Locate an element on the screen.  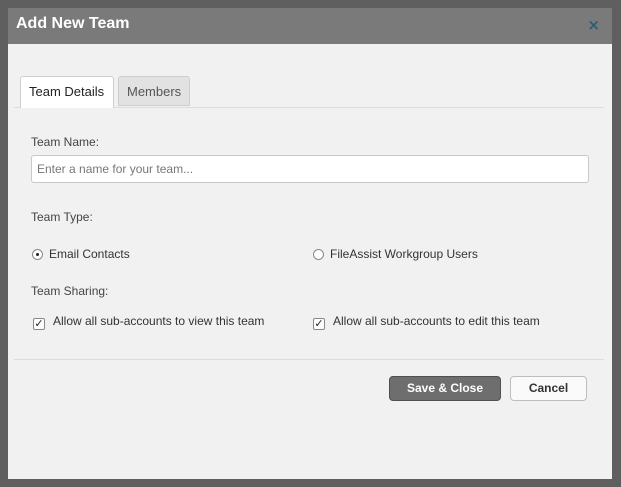
save-close-button: Save & Close is located at coordinates (445, 388).